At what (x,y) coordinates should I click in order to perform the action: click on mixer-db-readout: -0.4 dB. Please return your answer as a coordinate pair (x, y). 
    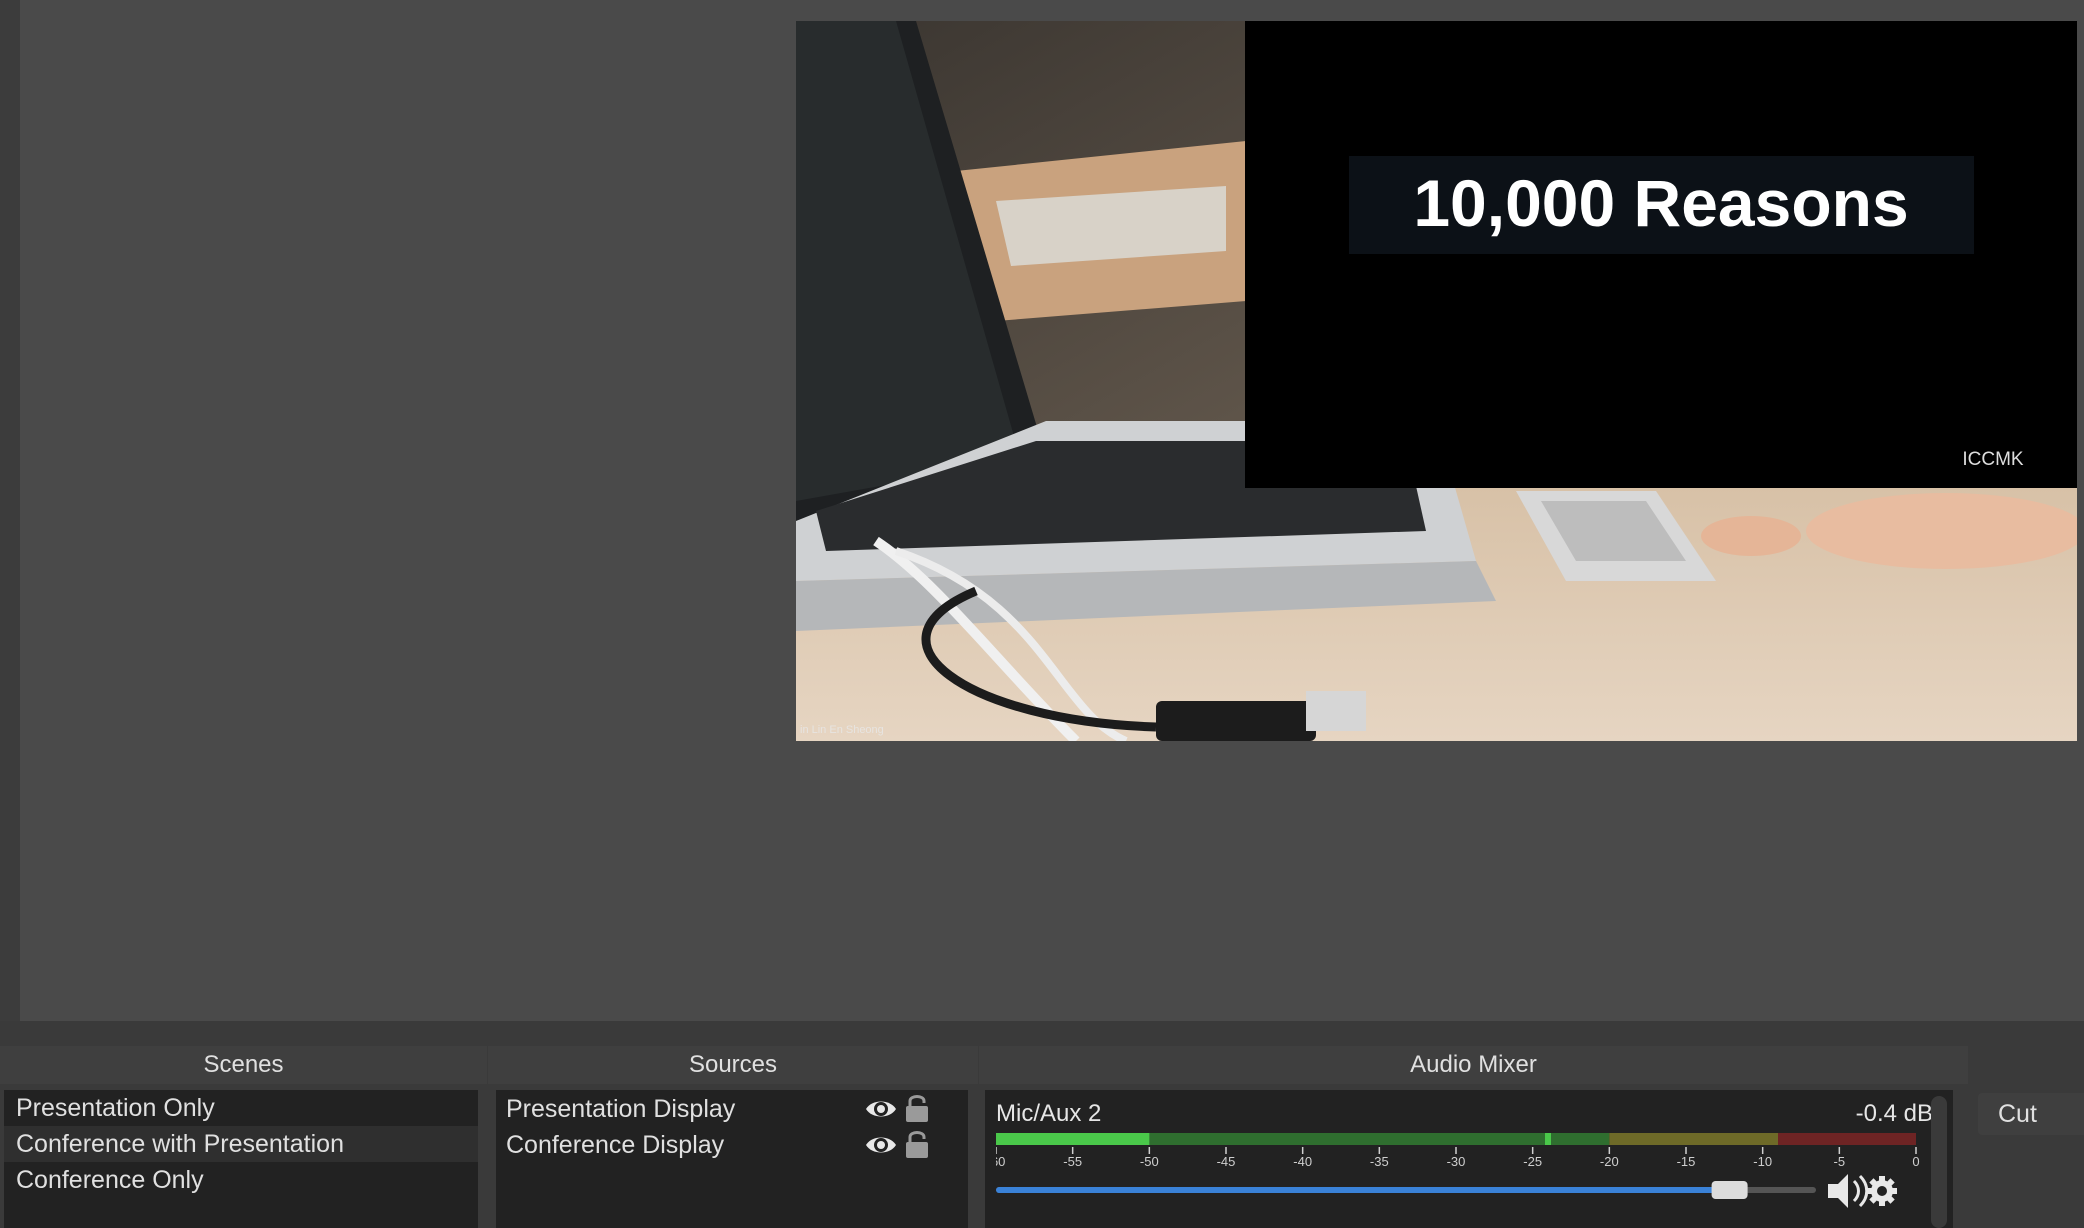
    Looking at the image, I should click on (1894, 1113).